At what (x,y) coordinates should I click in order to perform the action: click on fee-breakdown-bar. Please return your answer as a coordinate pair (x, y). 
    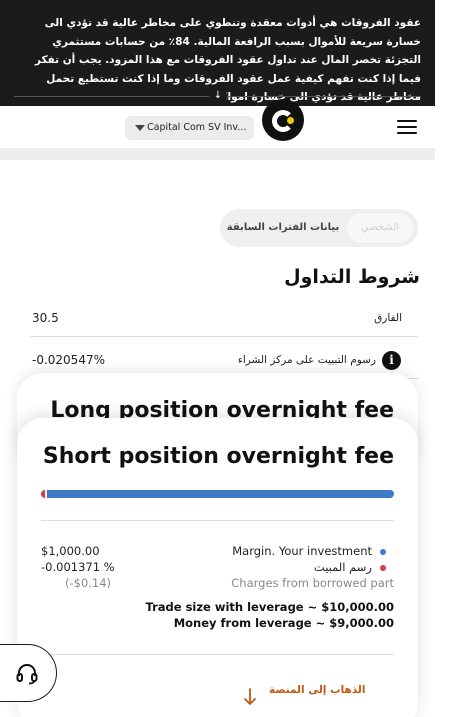
    Looking at the image, I should click on (217, 494).